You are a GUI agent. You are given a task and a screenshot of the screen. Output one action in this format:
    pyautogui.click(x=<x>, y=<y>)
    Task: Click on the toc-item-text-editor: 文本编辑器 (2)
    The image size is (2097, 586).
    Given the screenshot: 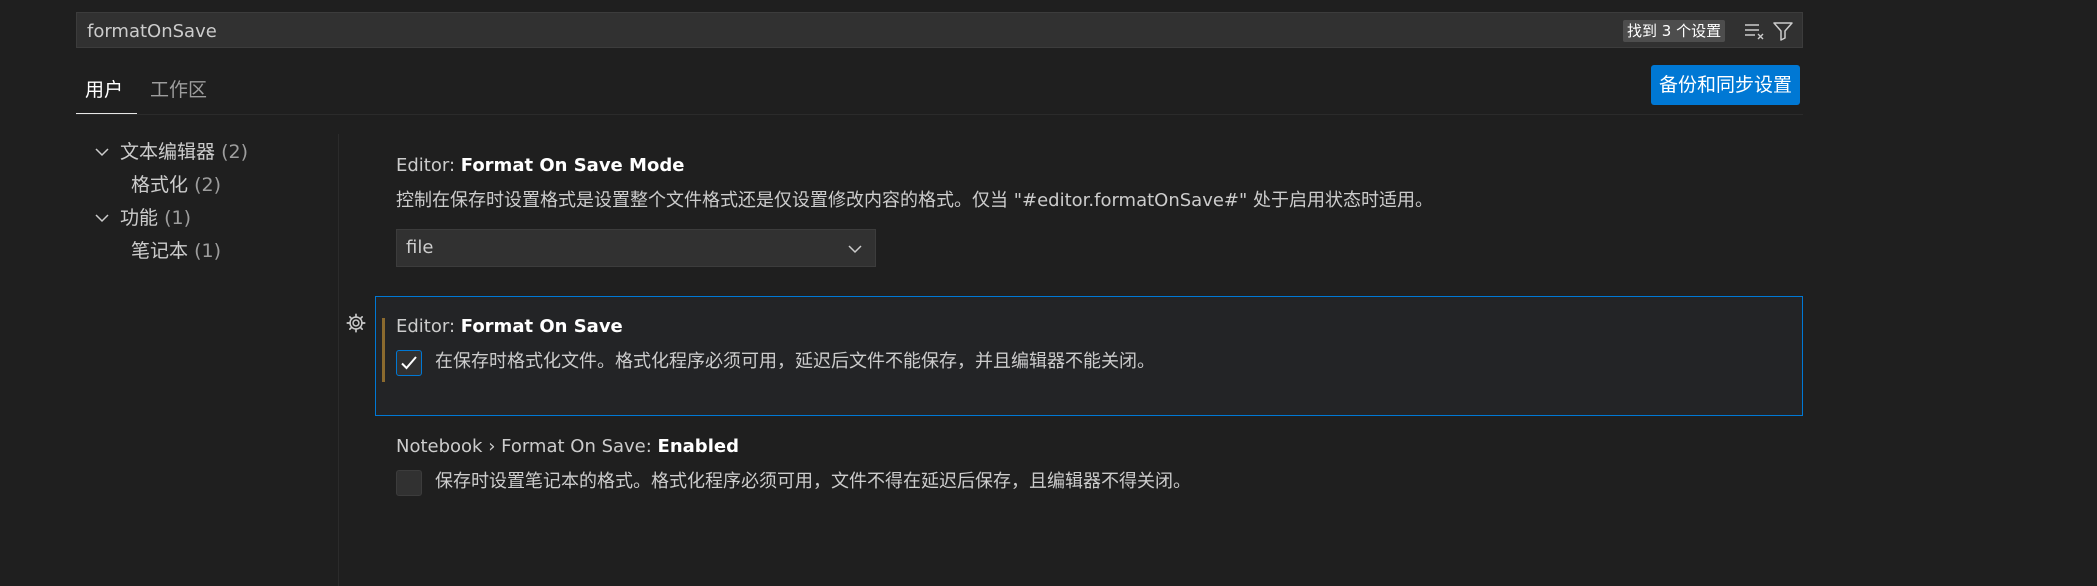 What is the action you would take?
    pyautogui.click(x=184, y=152)
    